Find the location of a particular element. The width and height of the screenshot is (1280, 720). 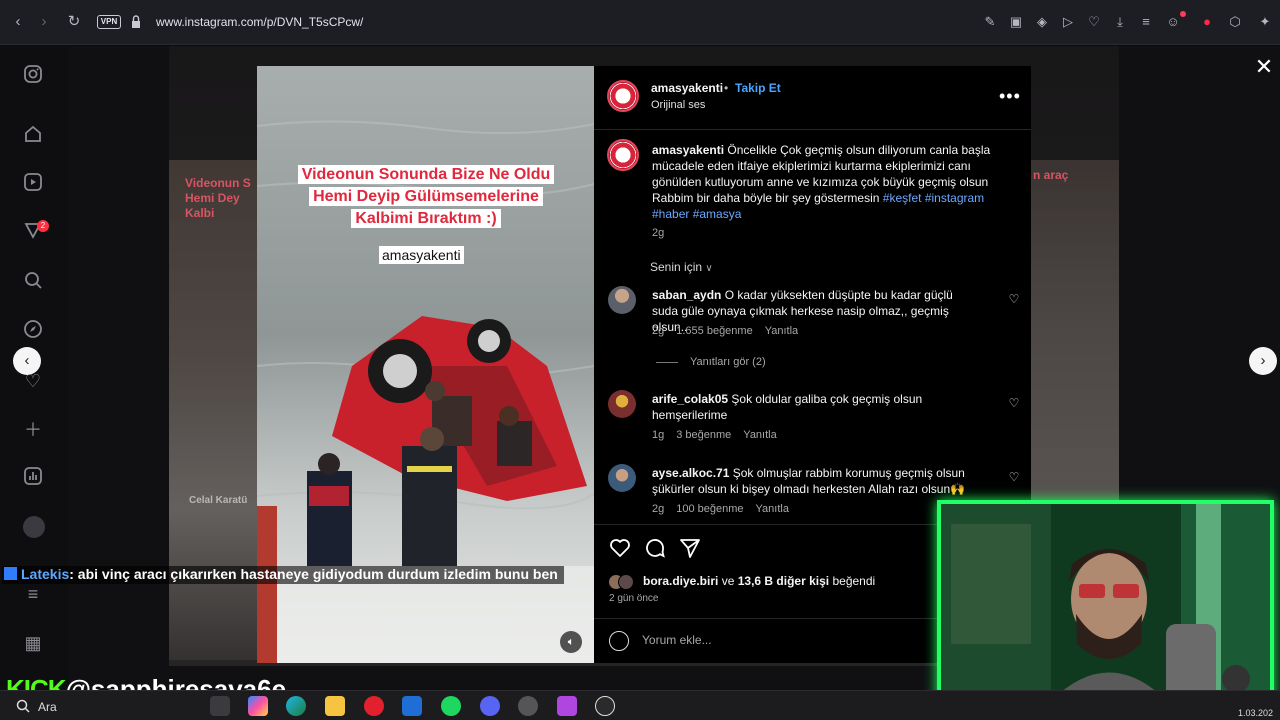

comment-username: arife_colak05 is located at coordinates (690, 399).